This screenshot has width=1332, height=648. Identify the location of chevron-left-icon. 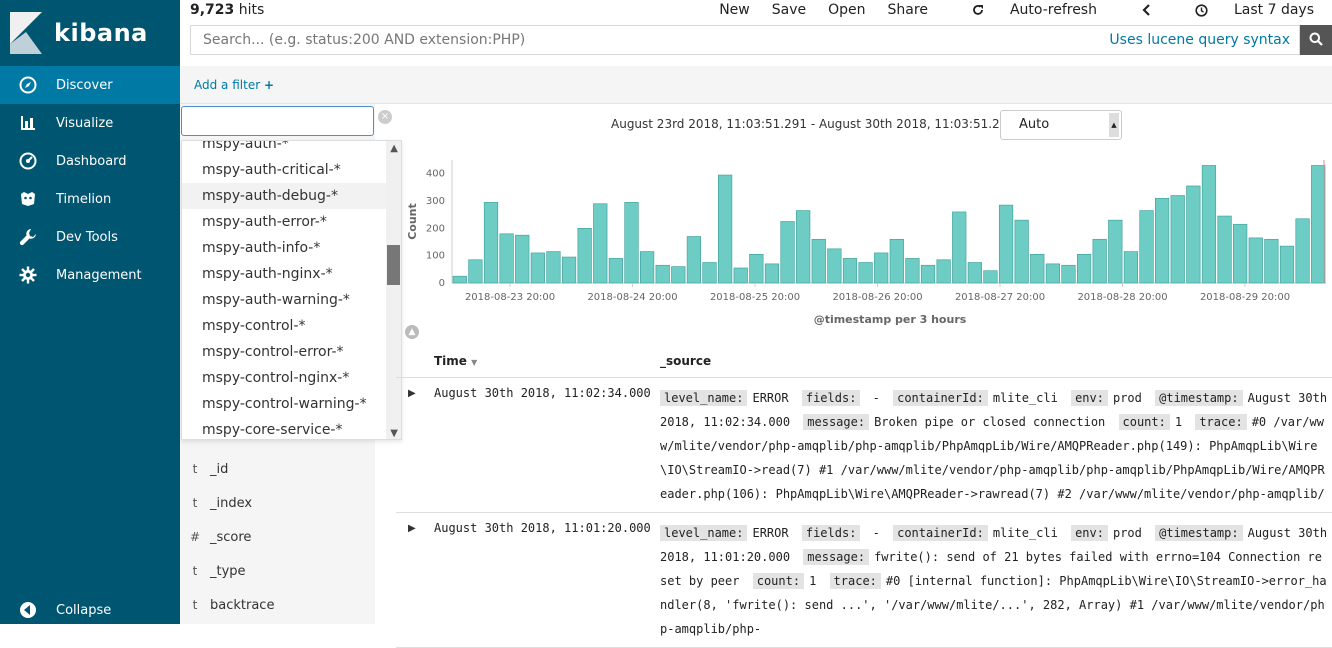
(1146, 10).